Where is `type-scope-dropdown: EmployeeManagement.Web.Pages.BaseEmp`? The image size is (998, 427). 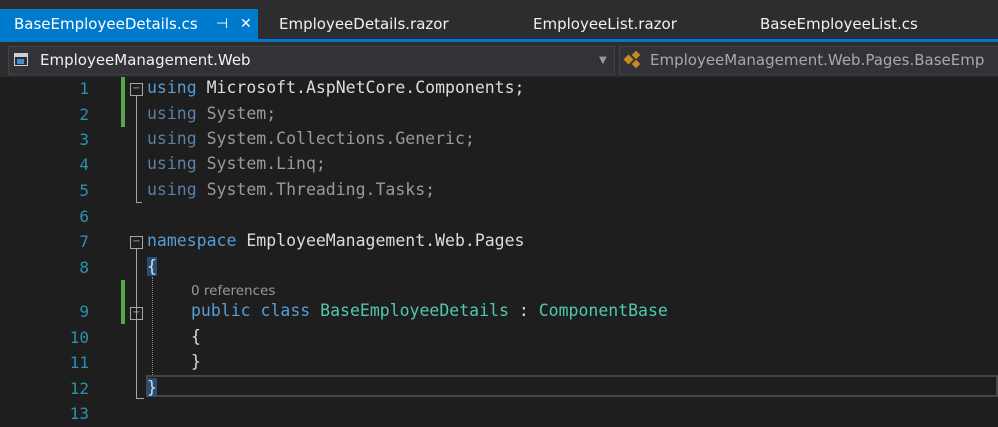 type-scope-dropdown: EmployeeManagement.Web.Pages.BaseEmp is located at coordinates (808, 60).